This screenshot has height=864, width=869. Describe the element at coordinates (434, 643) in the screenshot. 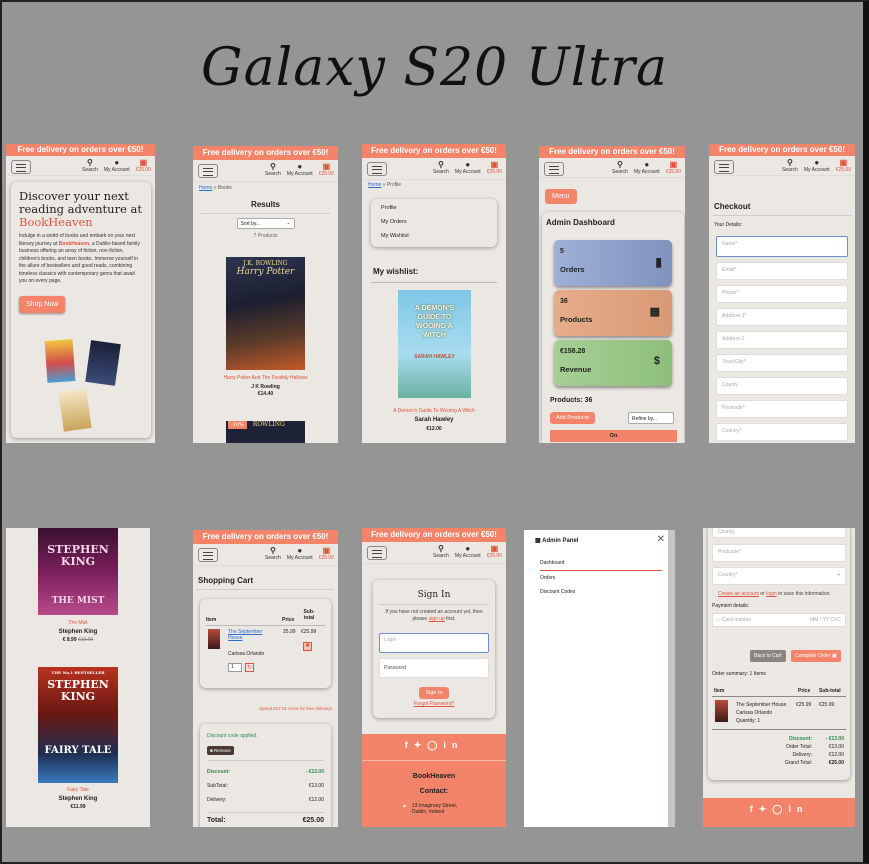

I see `login-field: Login` at that location.